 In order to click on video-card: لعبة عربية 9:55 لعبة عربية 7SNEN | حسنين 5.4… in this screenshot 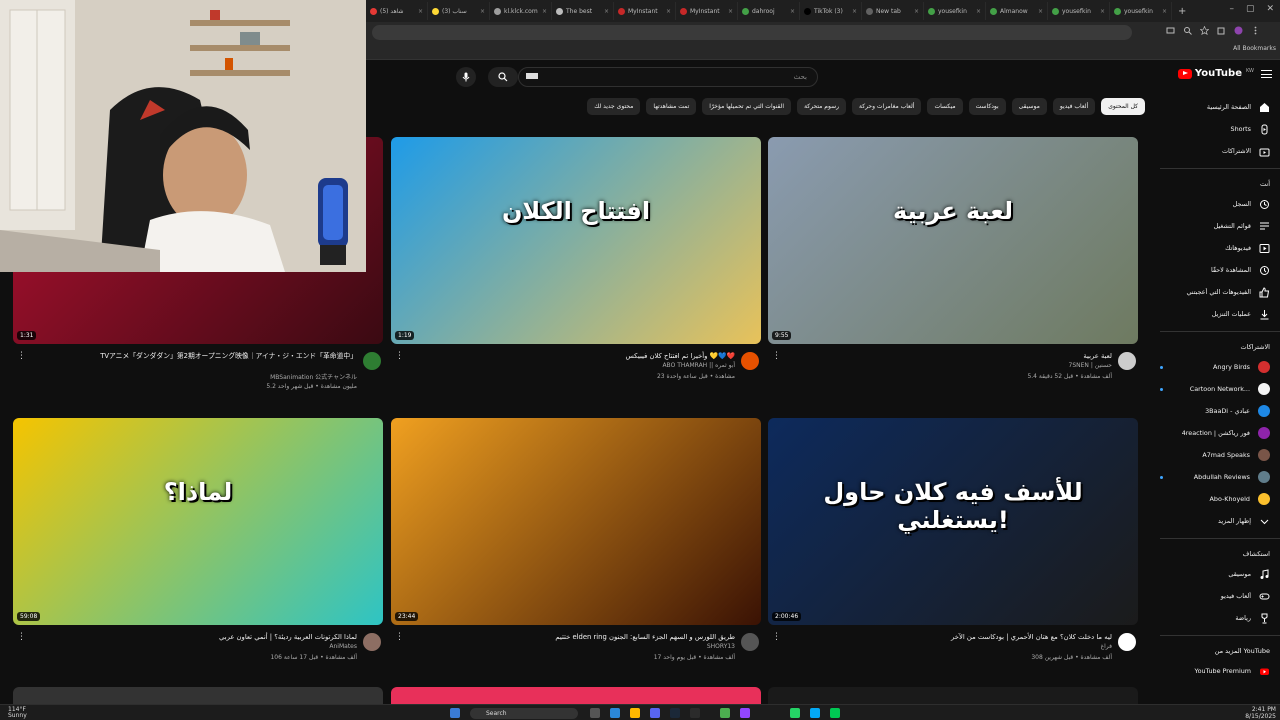, I will do `click(953, 271)`.